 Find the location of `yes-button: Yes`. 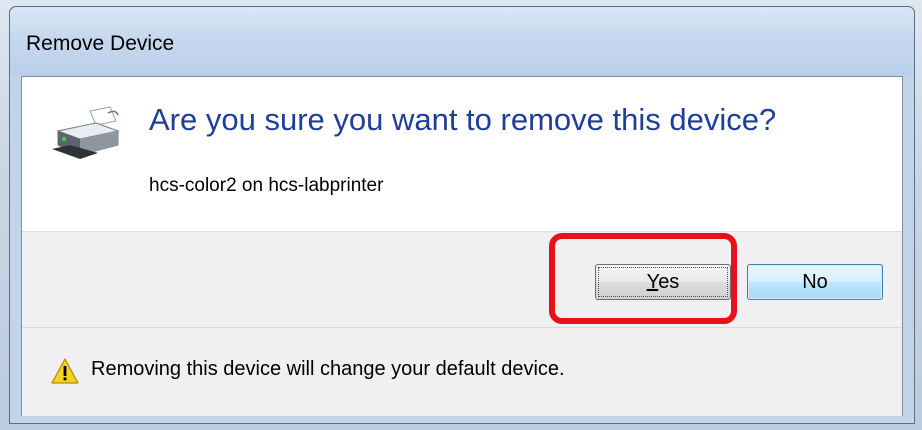

yes-button: Yes is located at coordinates (663, 282).